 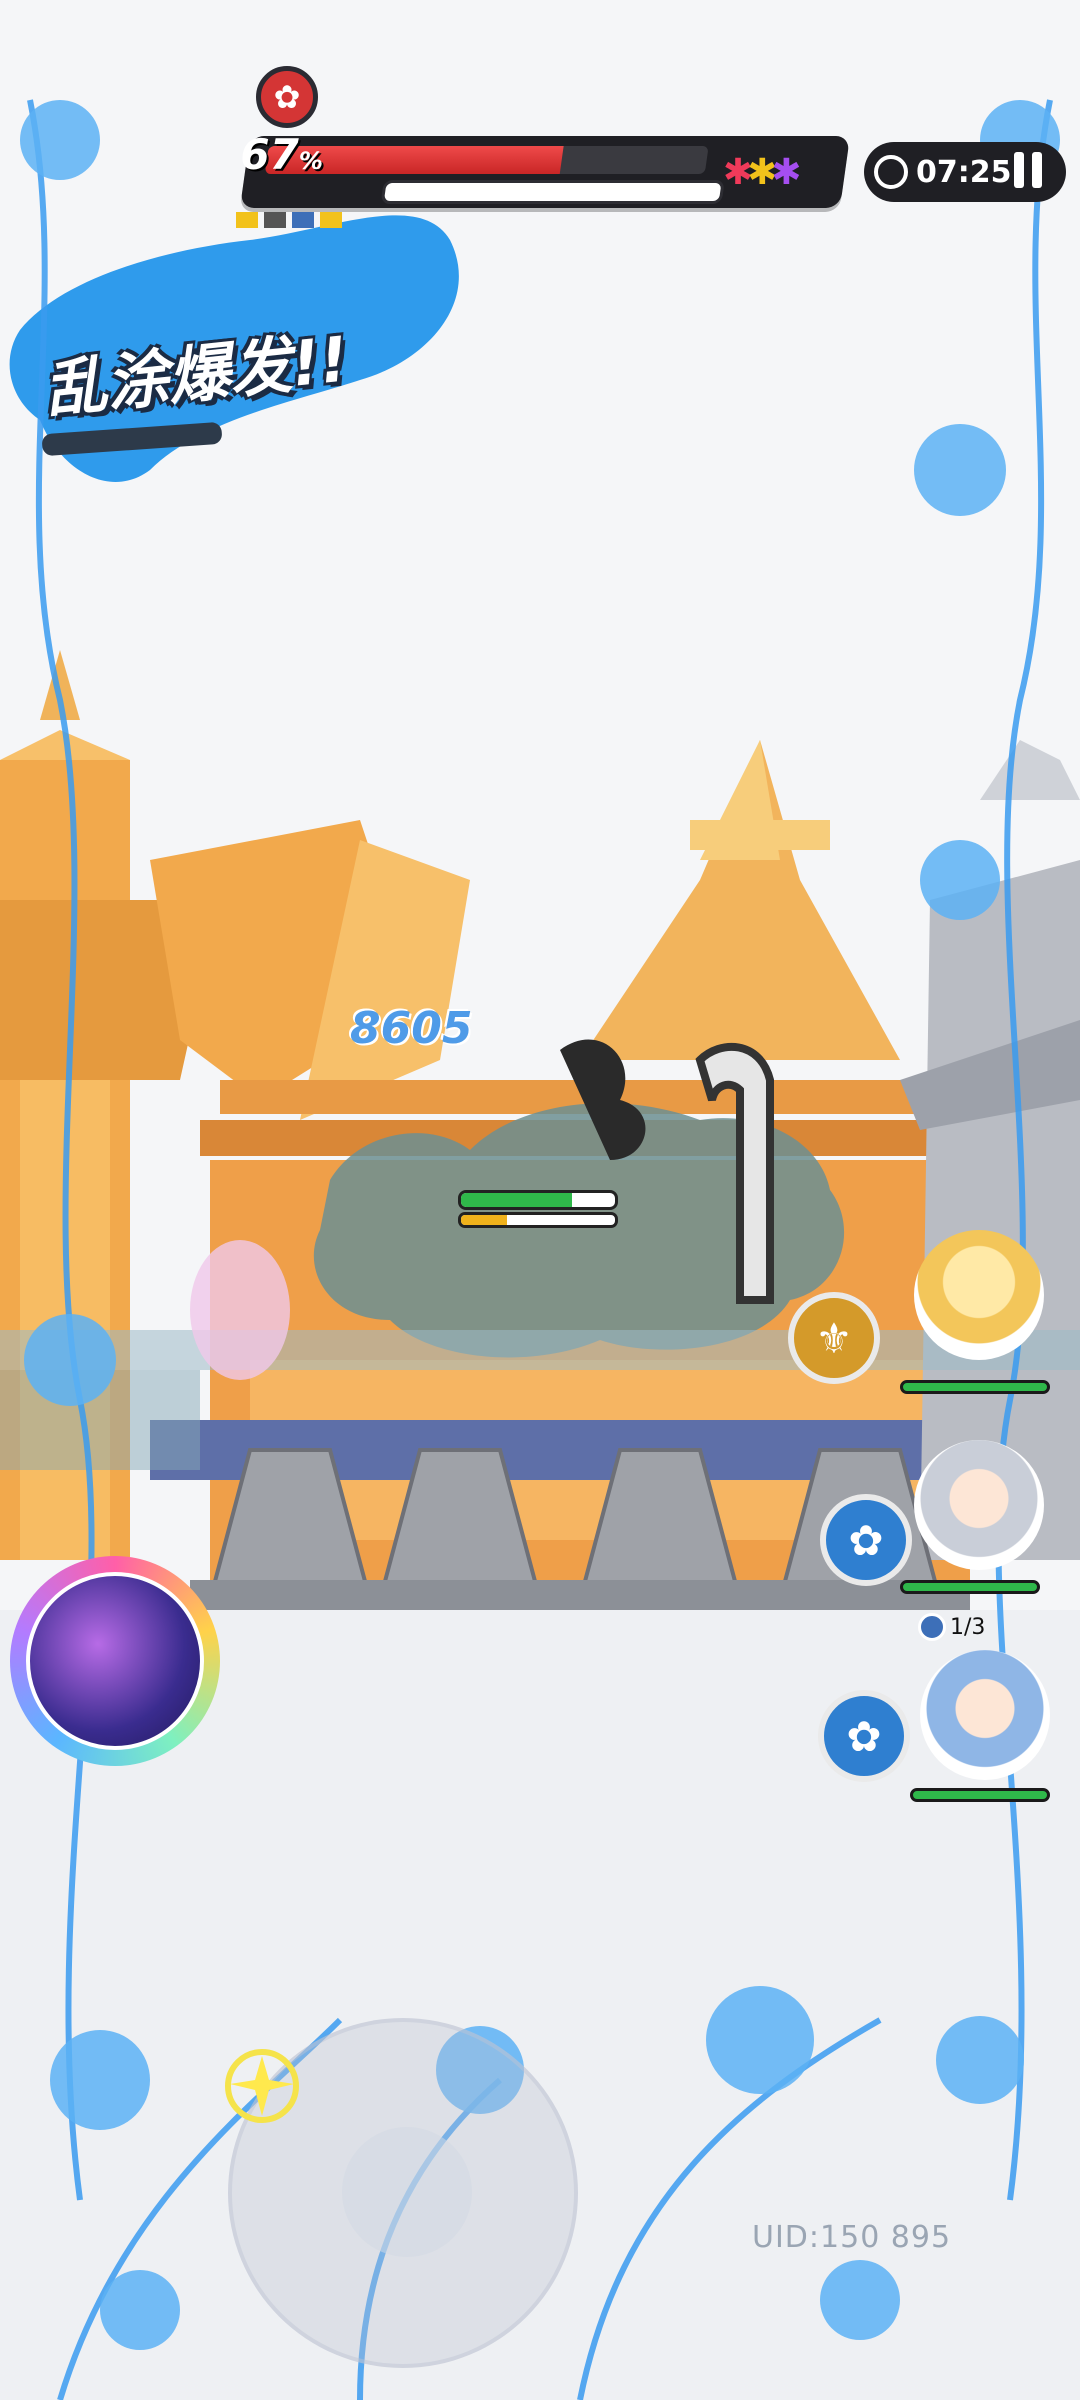 What do you see at coordinates (538, 1210) in the screenshot?
I see `enemy-hp-bar` at bounding box center [538, 1210].